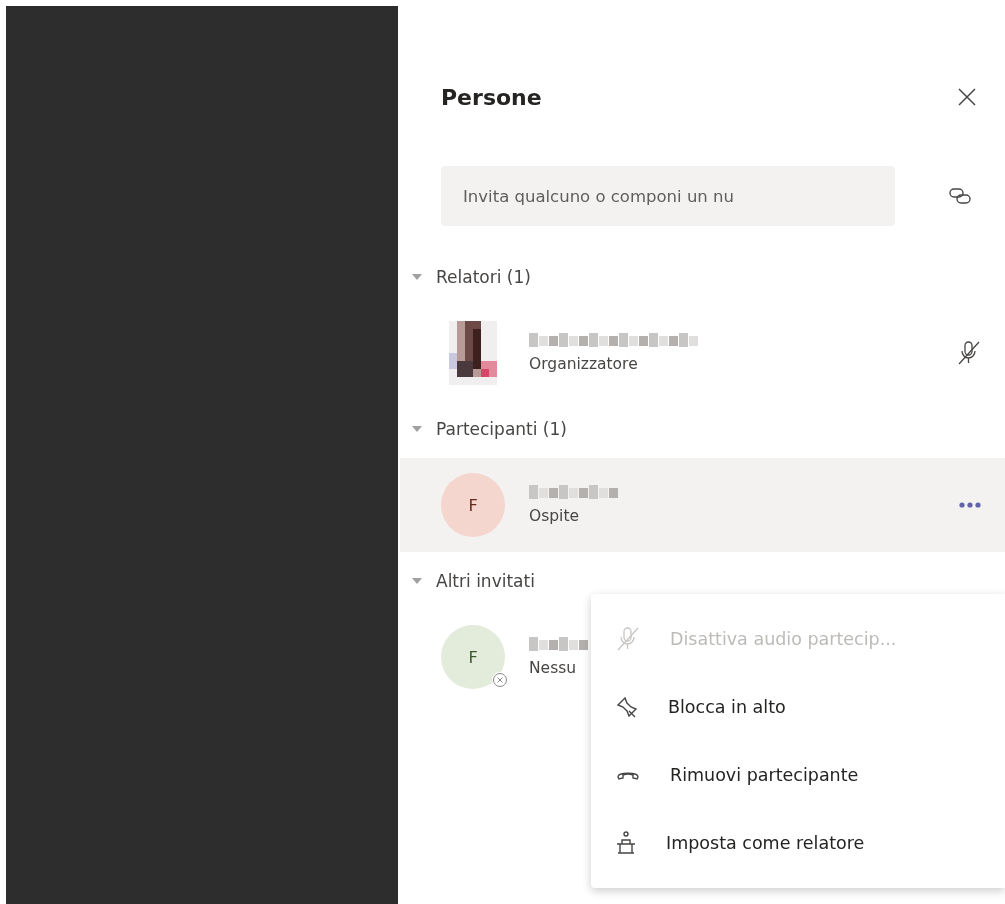 The width and height of the screenshot is (1005, 904). I want to click on panel-title: Persone, so click(491, 97).